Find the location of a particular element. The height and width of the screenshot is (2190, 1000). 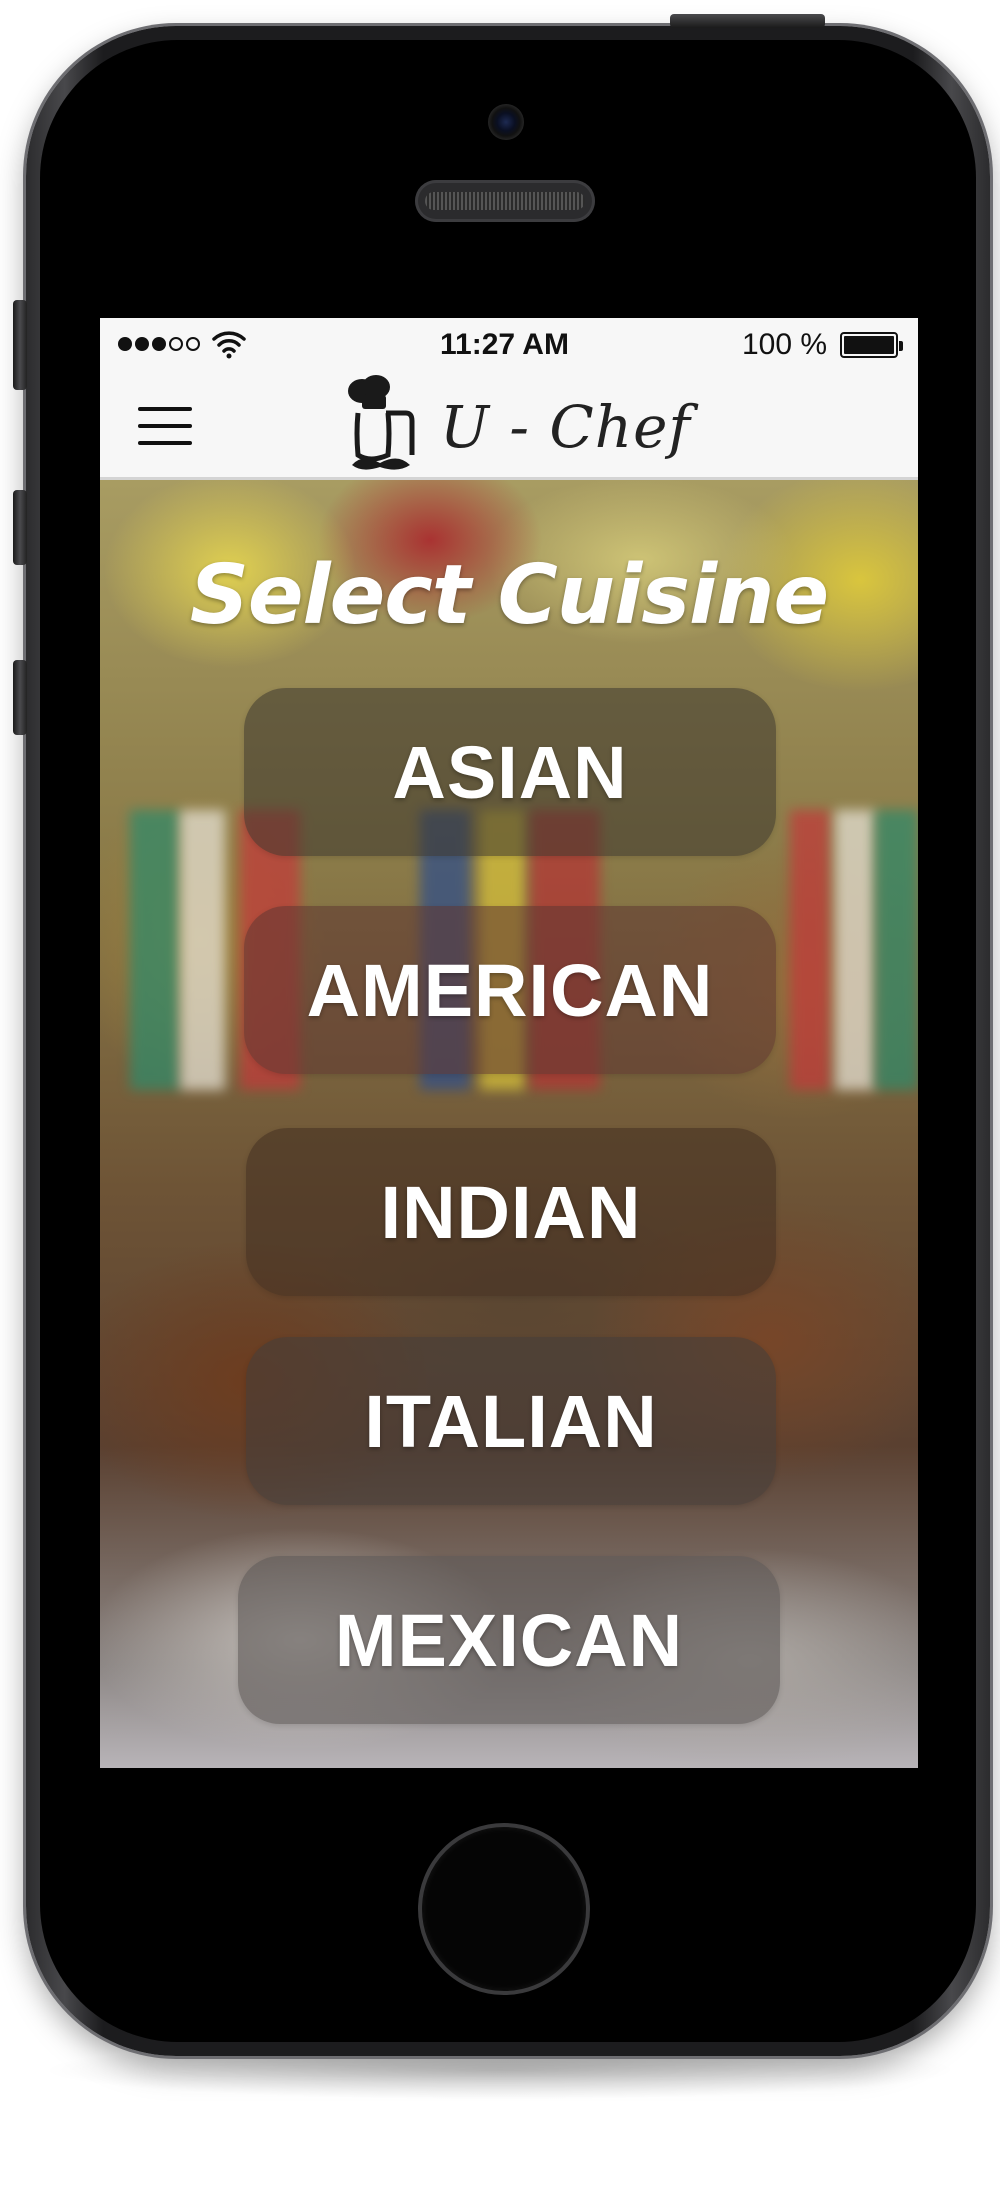

battery-percentage: 100 % is located at coordinates (785, 344).